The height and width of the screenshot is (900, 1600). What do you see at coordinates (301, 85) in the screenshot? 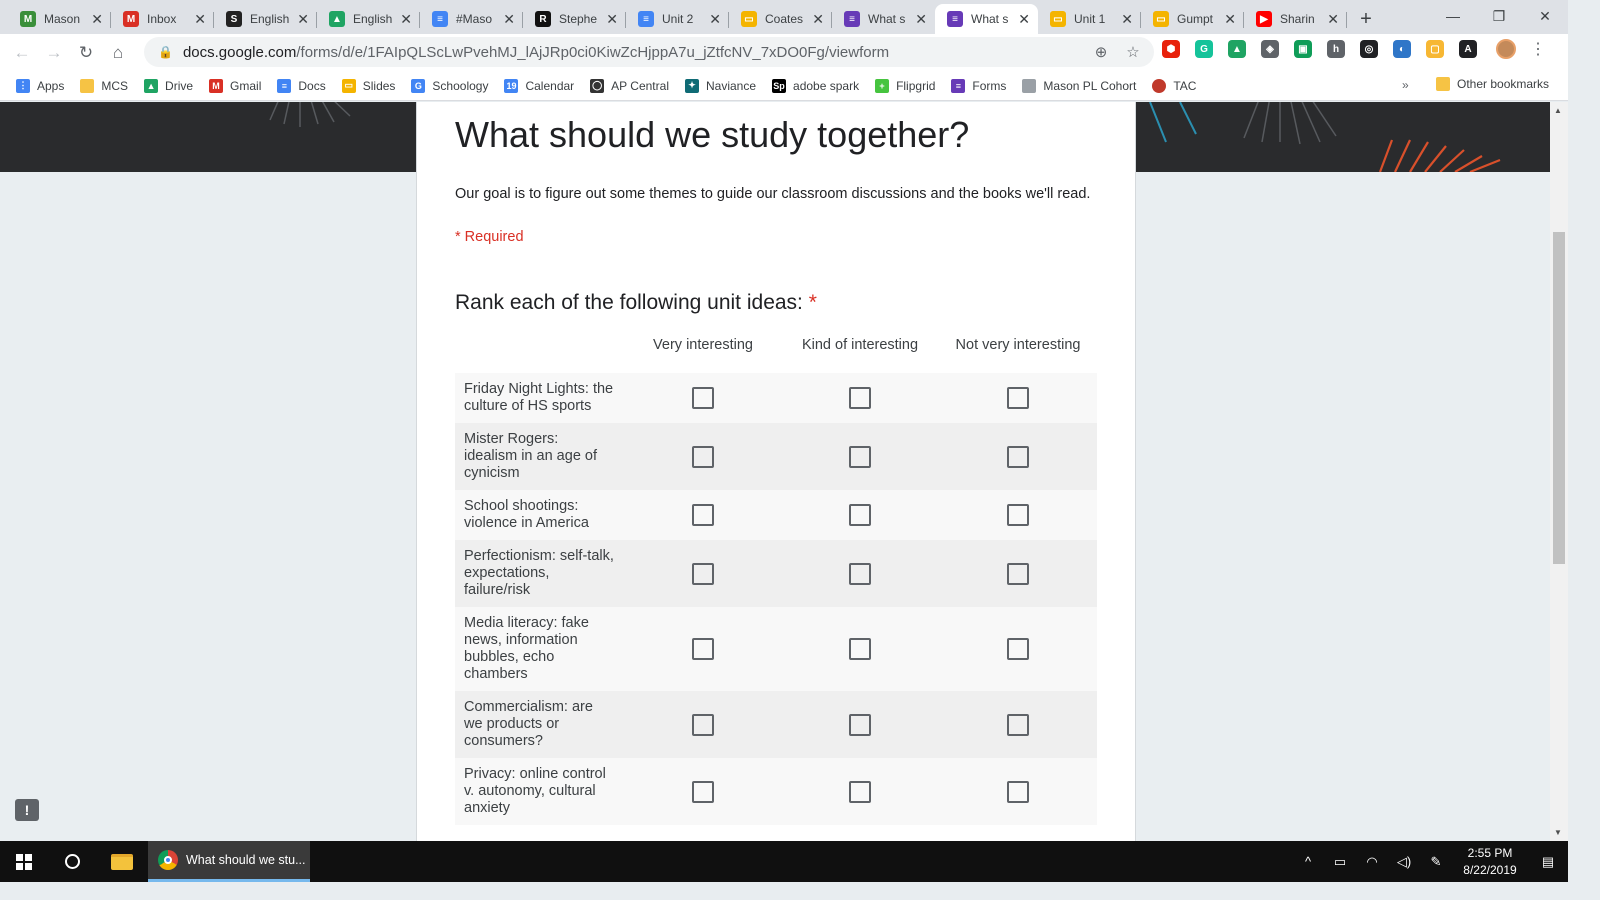
I see `bookmark-item: ≡ Docs` at bounding box center [301, 85].